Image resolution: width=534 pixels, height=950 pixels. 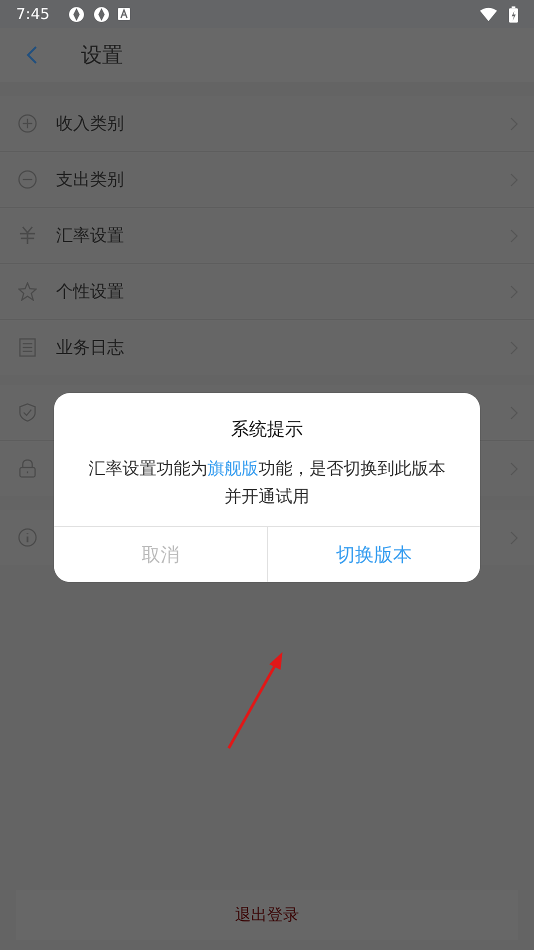 What do you see at coordinates (513, 14) in the screenshot?
I see `battery-icon` at bounding box center [513, 14].